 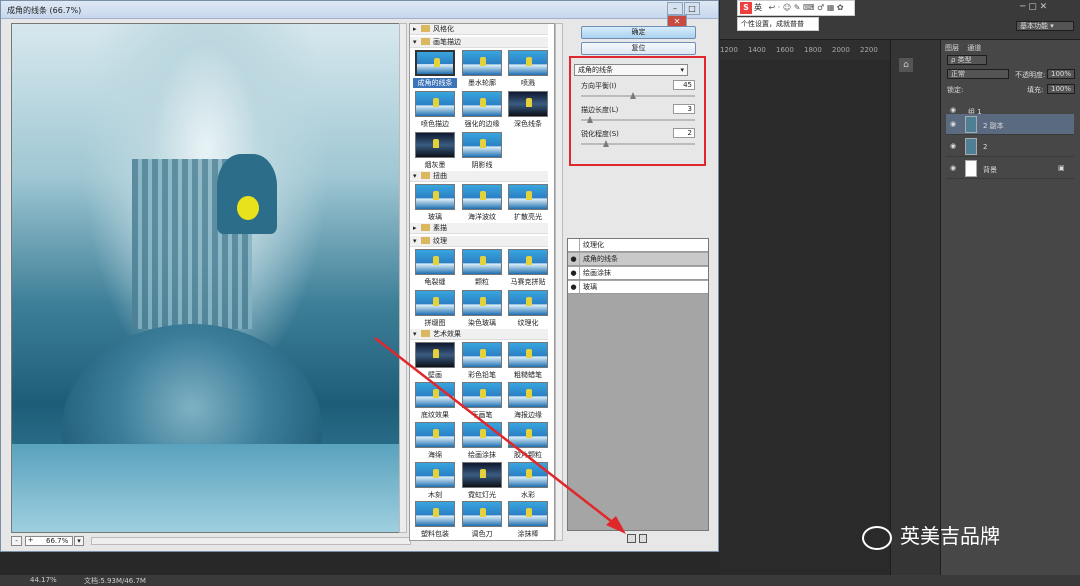 What do you see at coordinates (251, 541) in the screenshot?
I see `preview-horizontal-scrollbar` at bounding box center [251, 541].